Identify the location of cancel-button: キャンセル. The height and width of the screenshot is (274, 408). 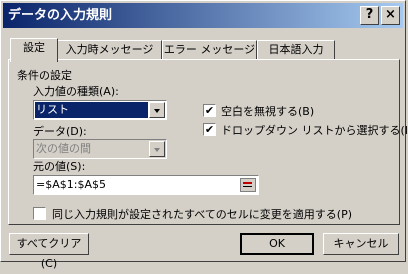
(361, 244).